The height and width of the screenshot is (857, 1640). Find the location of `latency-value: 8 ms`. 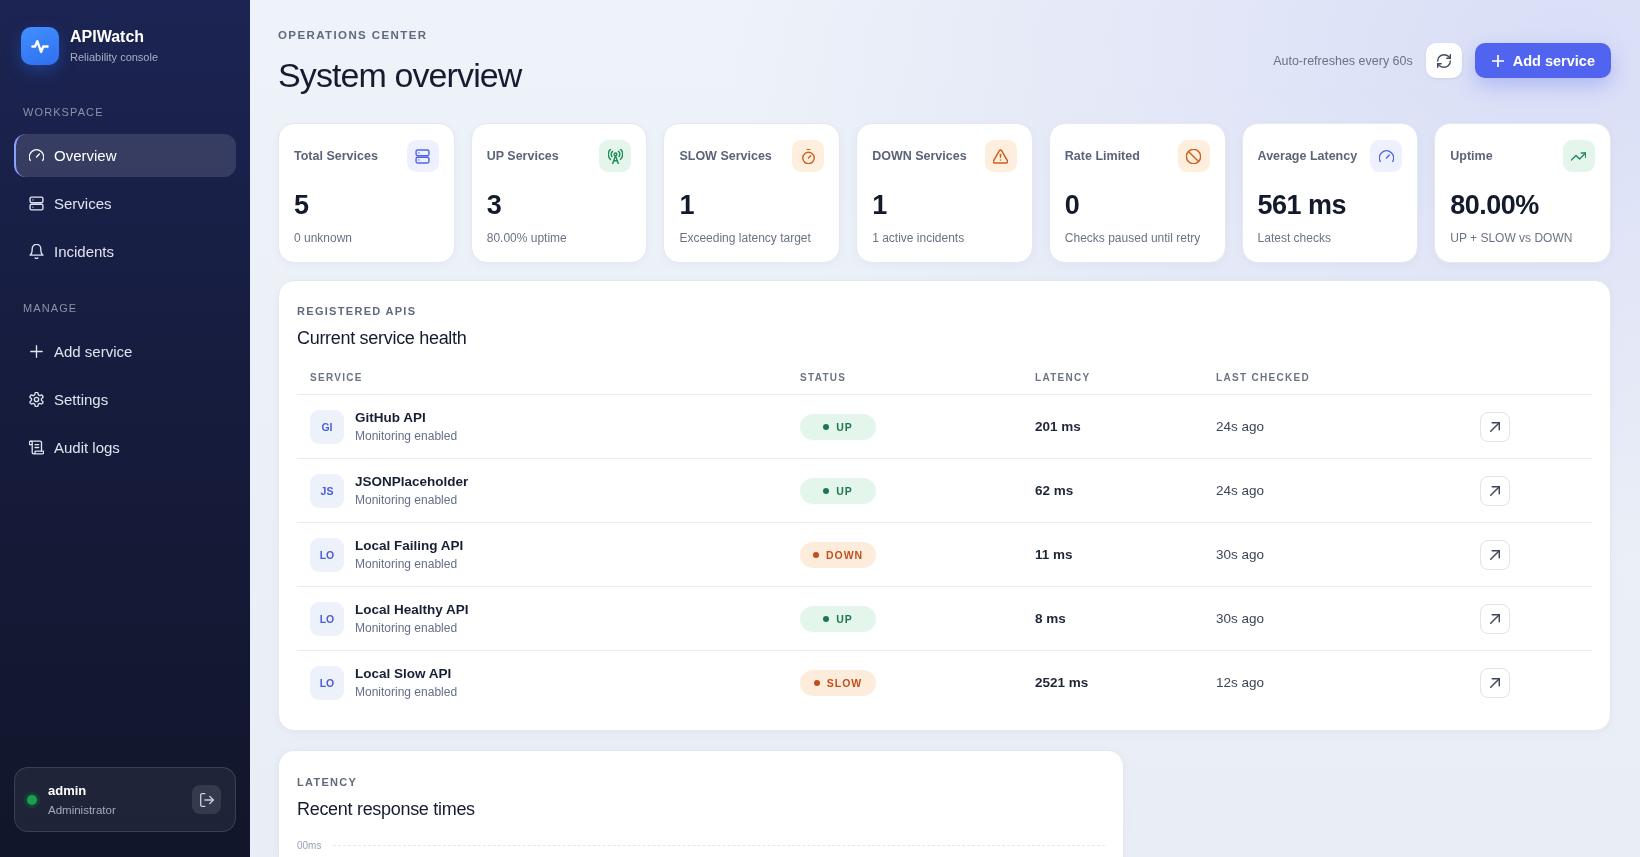

latency-value: 8 ms is located at coordinates (1050, 618).